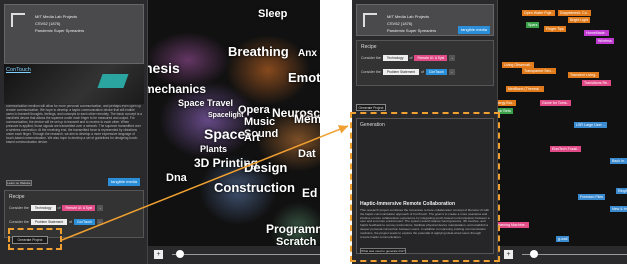 This screenshot has width=627, height=264. Describe the element at coordinates (176, 178) in the screenshot. I see `topic-word: Dna` at that location.